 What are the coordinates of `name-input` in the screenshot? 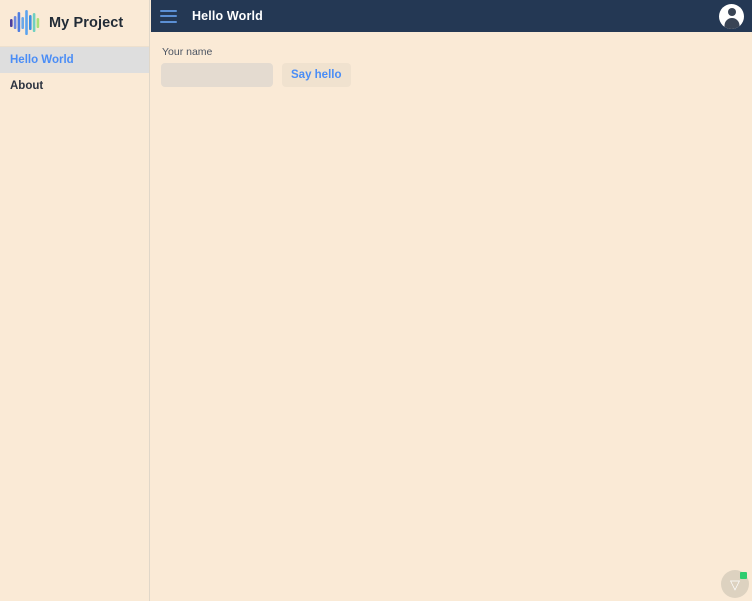 It's located at (217, 75).